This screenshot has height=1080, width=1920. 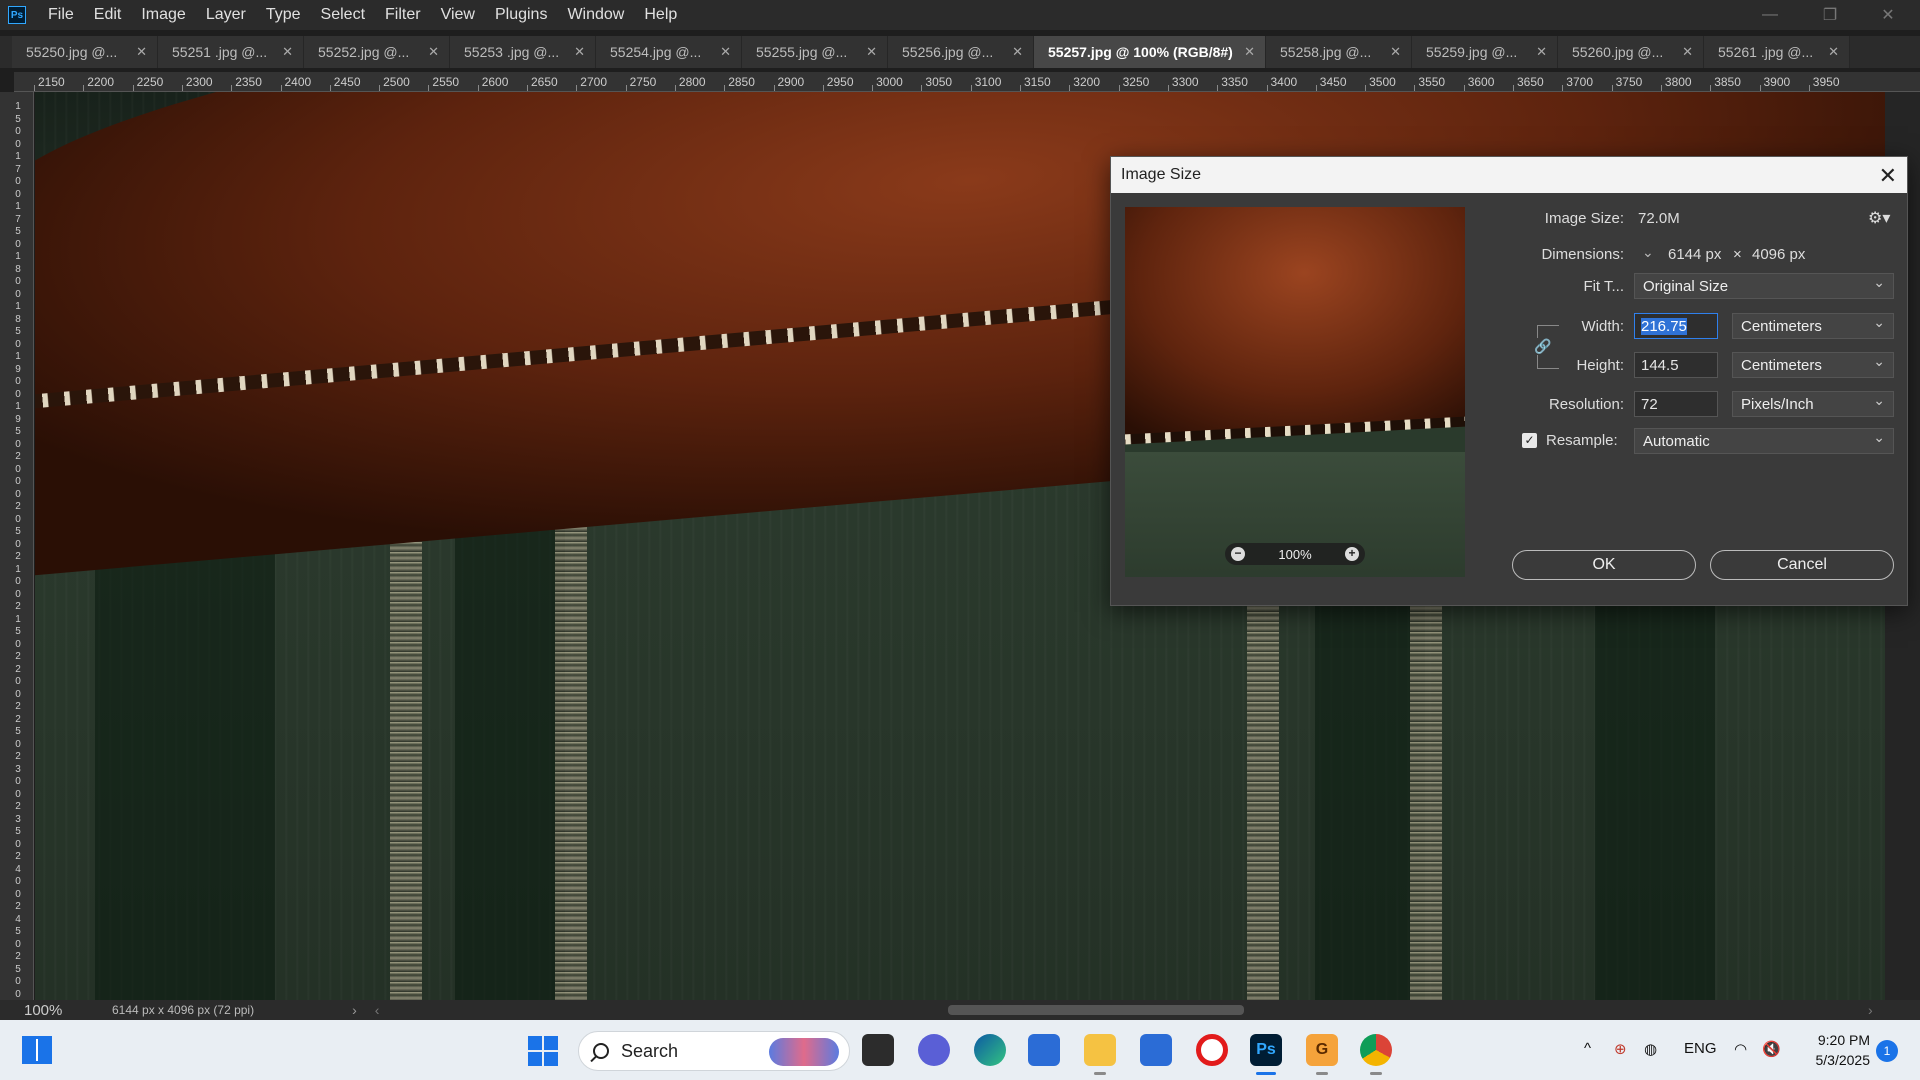 What do you see at coordinates (1376, 1050) in the screenshot?
I see `chrome-browser-icon` at bounding box center [1376, 1050].